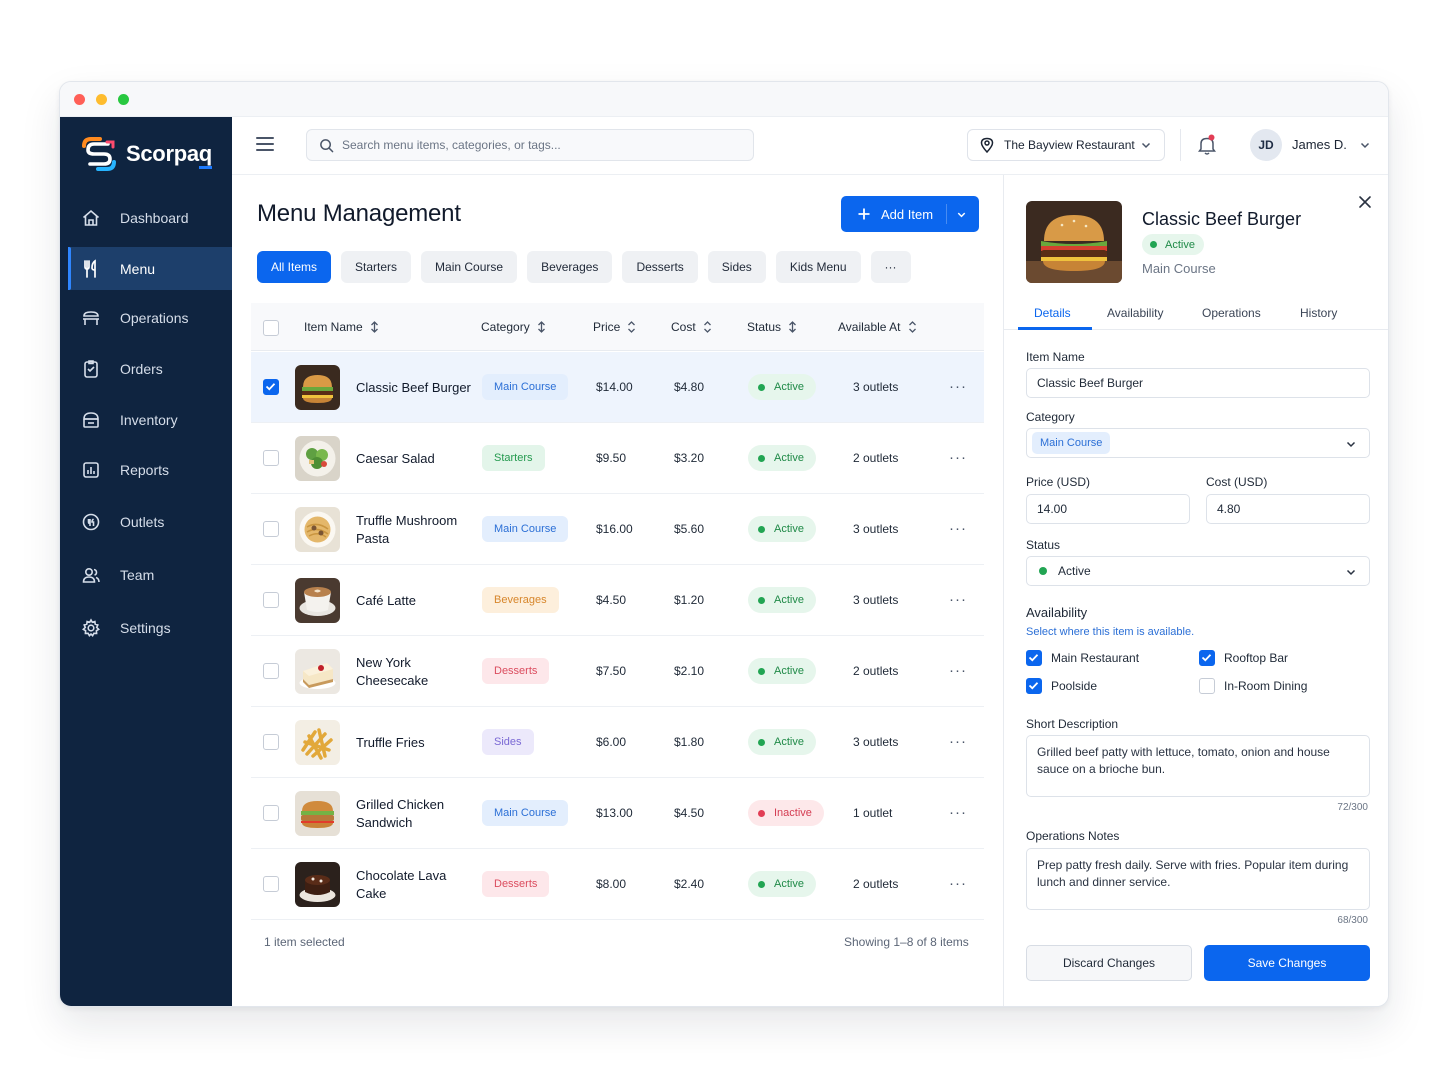  I want to click on maximize-window-button, so click(123, 99).